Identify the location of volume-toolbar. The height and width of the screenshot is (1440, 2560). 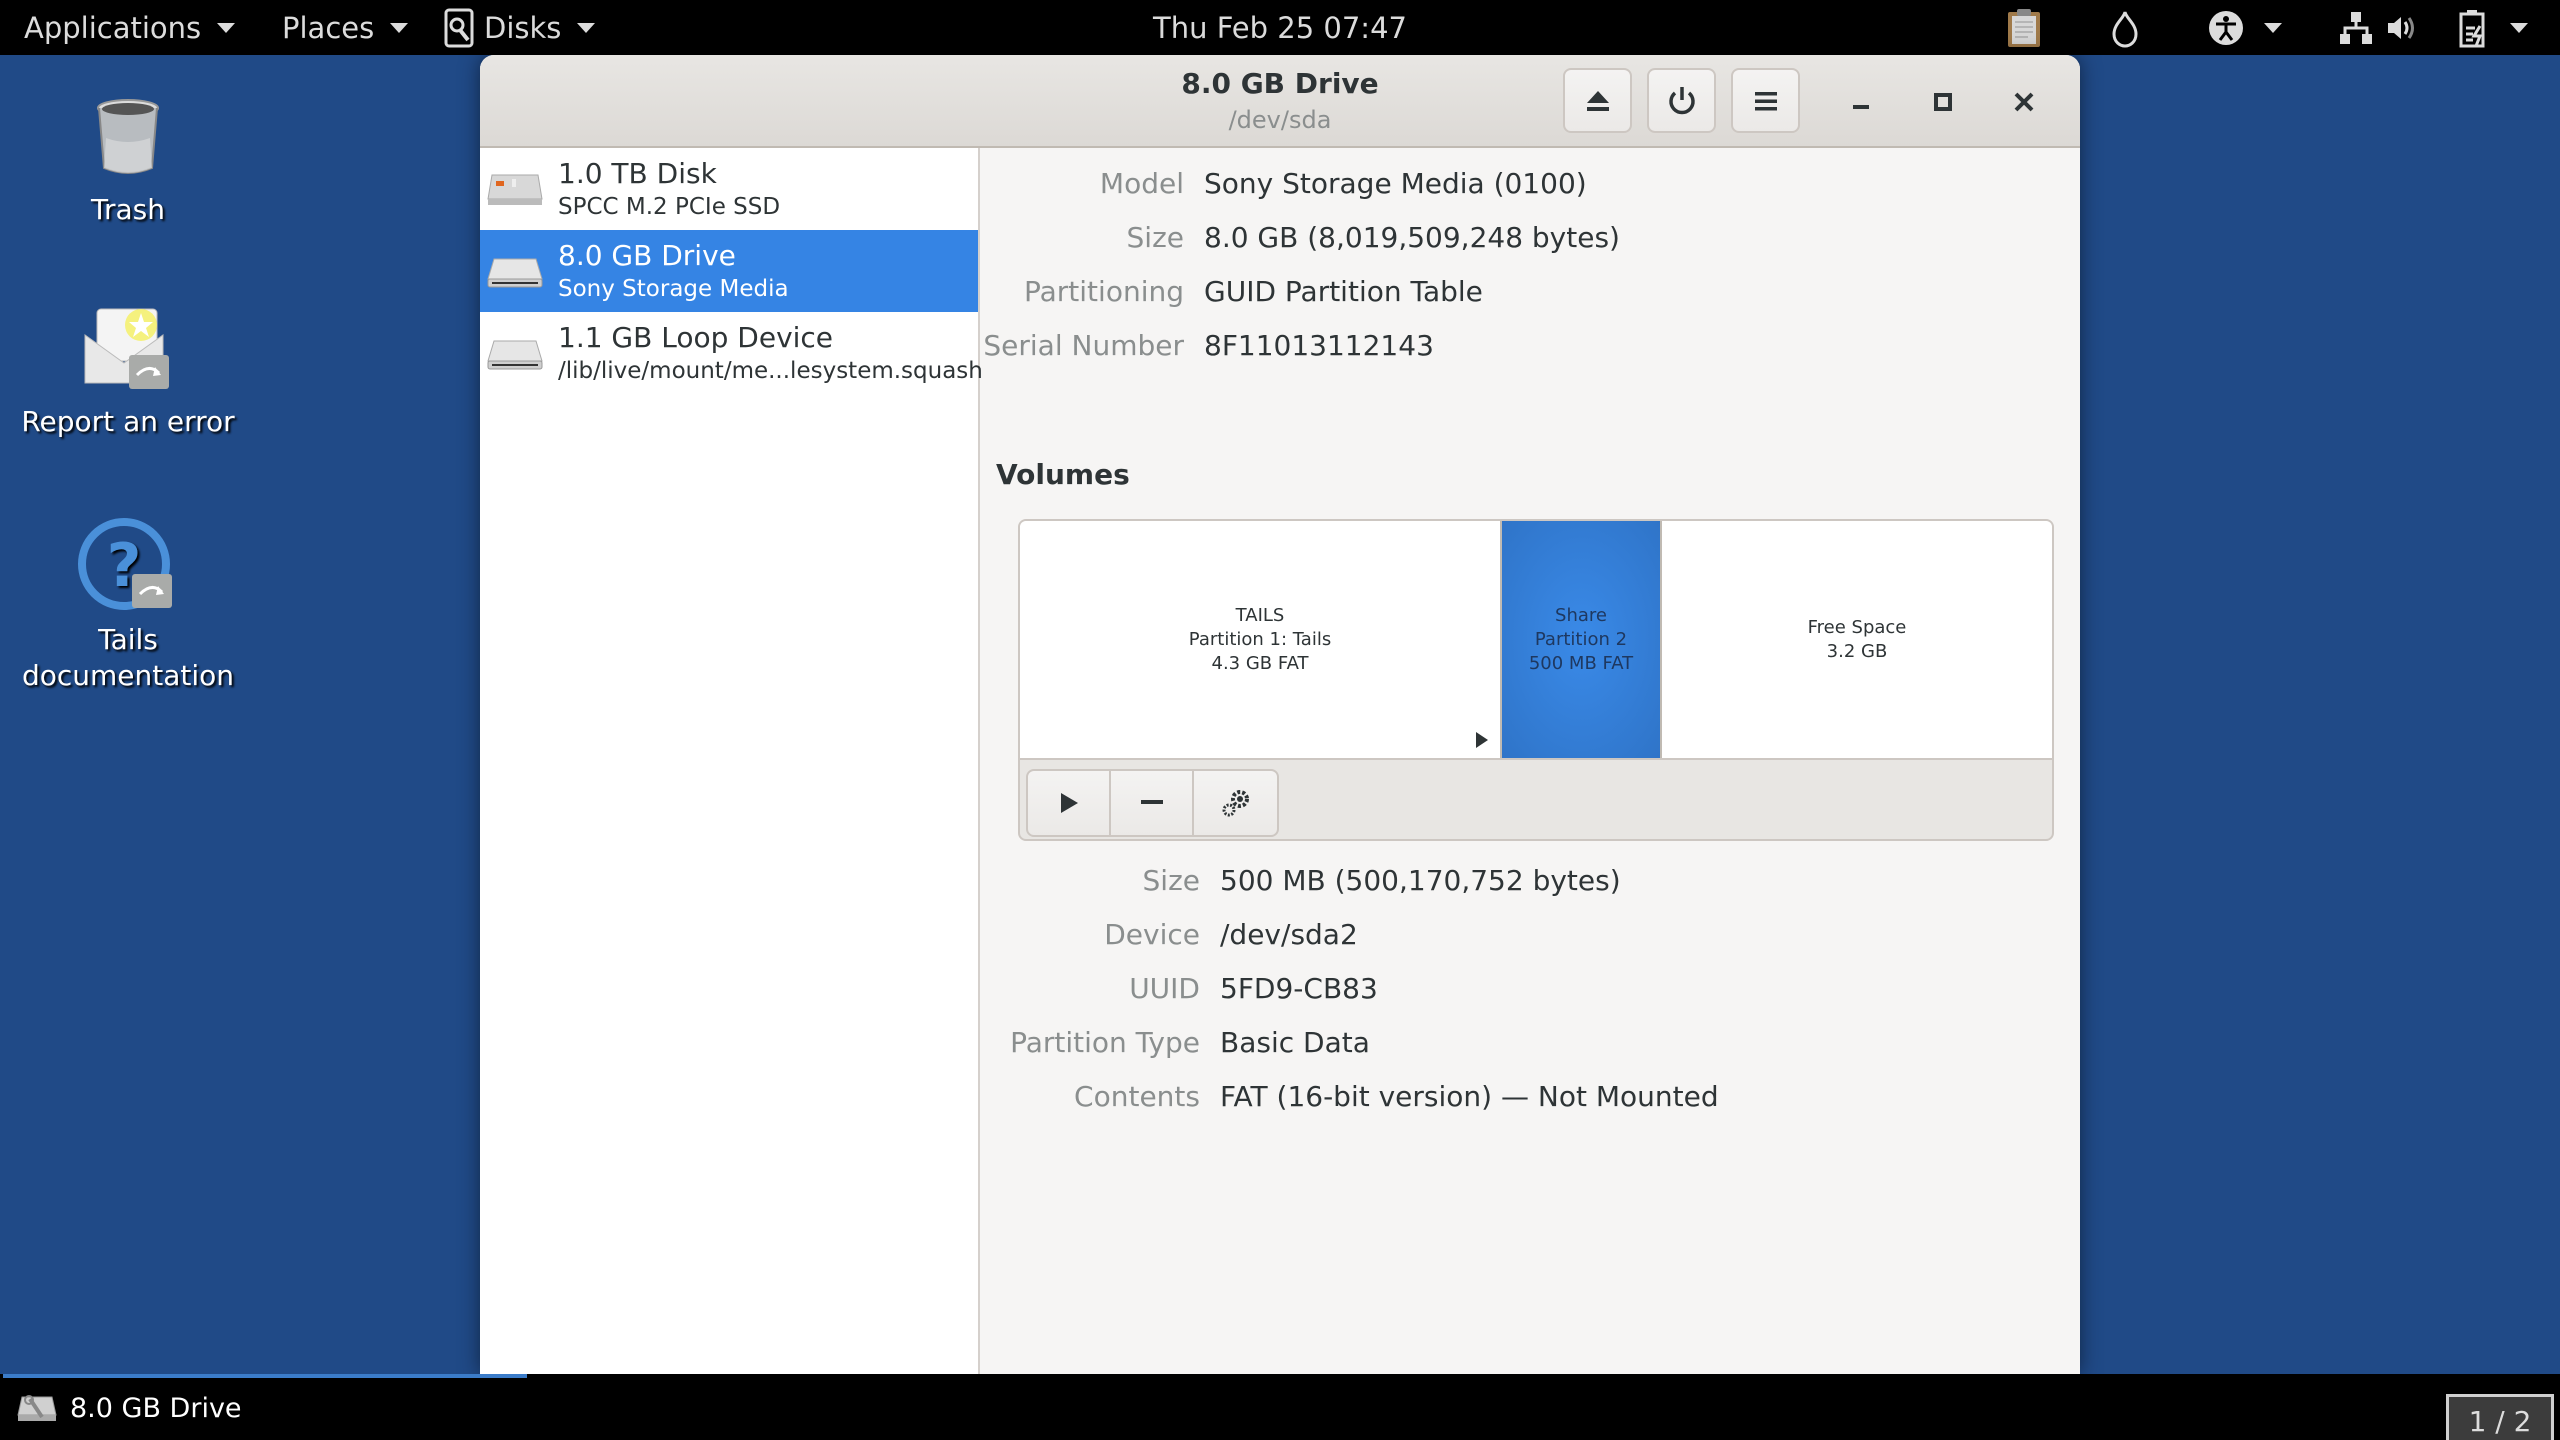
(1152, 803).